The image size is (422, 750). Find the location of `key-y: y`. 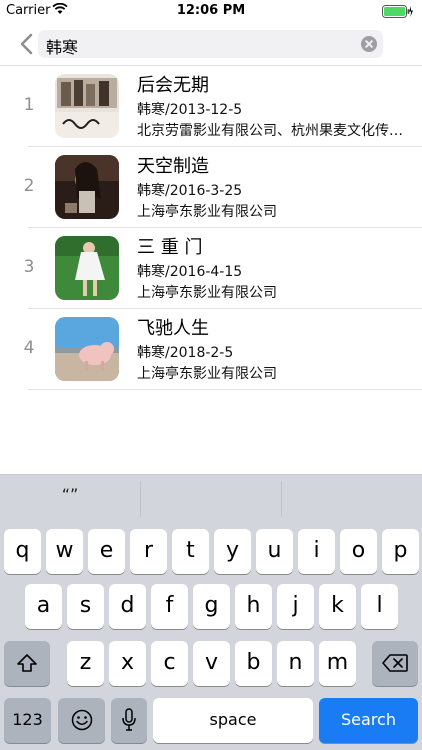

key-y: y is located at coordinates (232, 551).